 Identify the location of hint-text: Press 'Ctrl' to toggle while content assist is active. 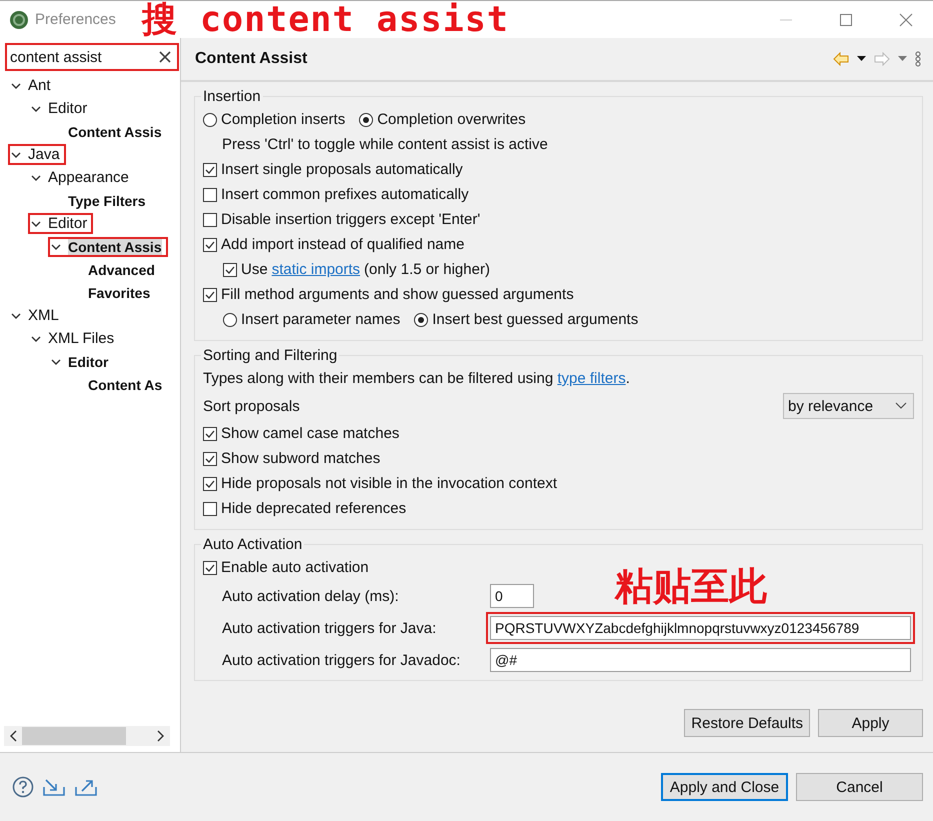
(384, 144).